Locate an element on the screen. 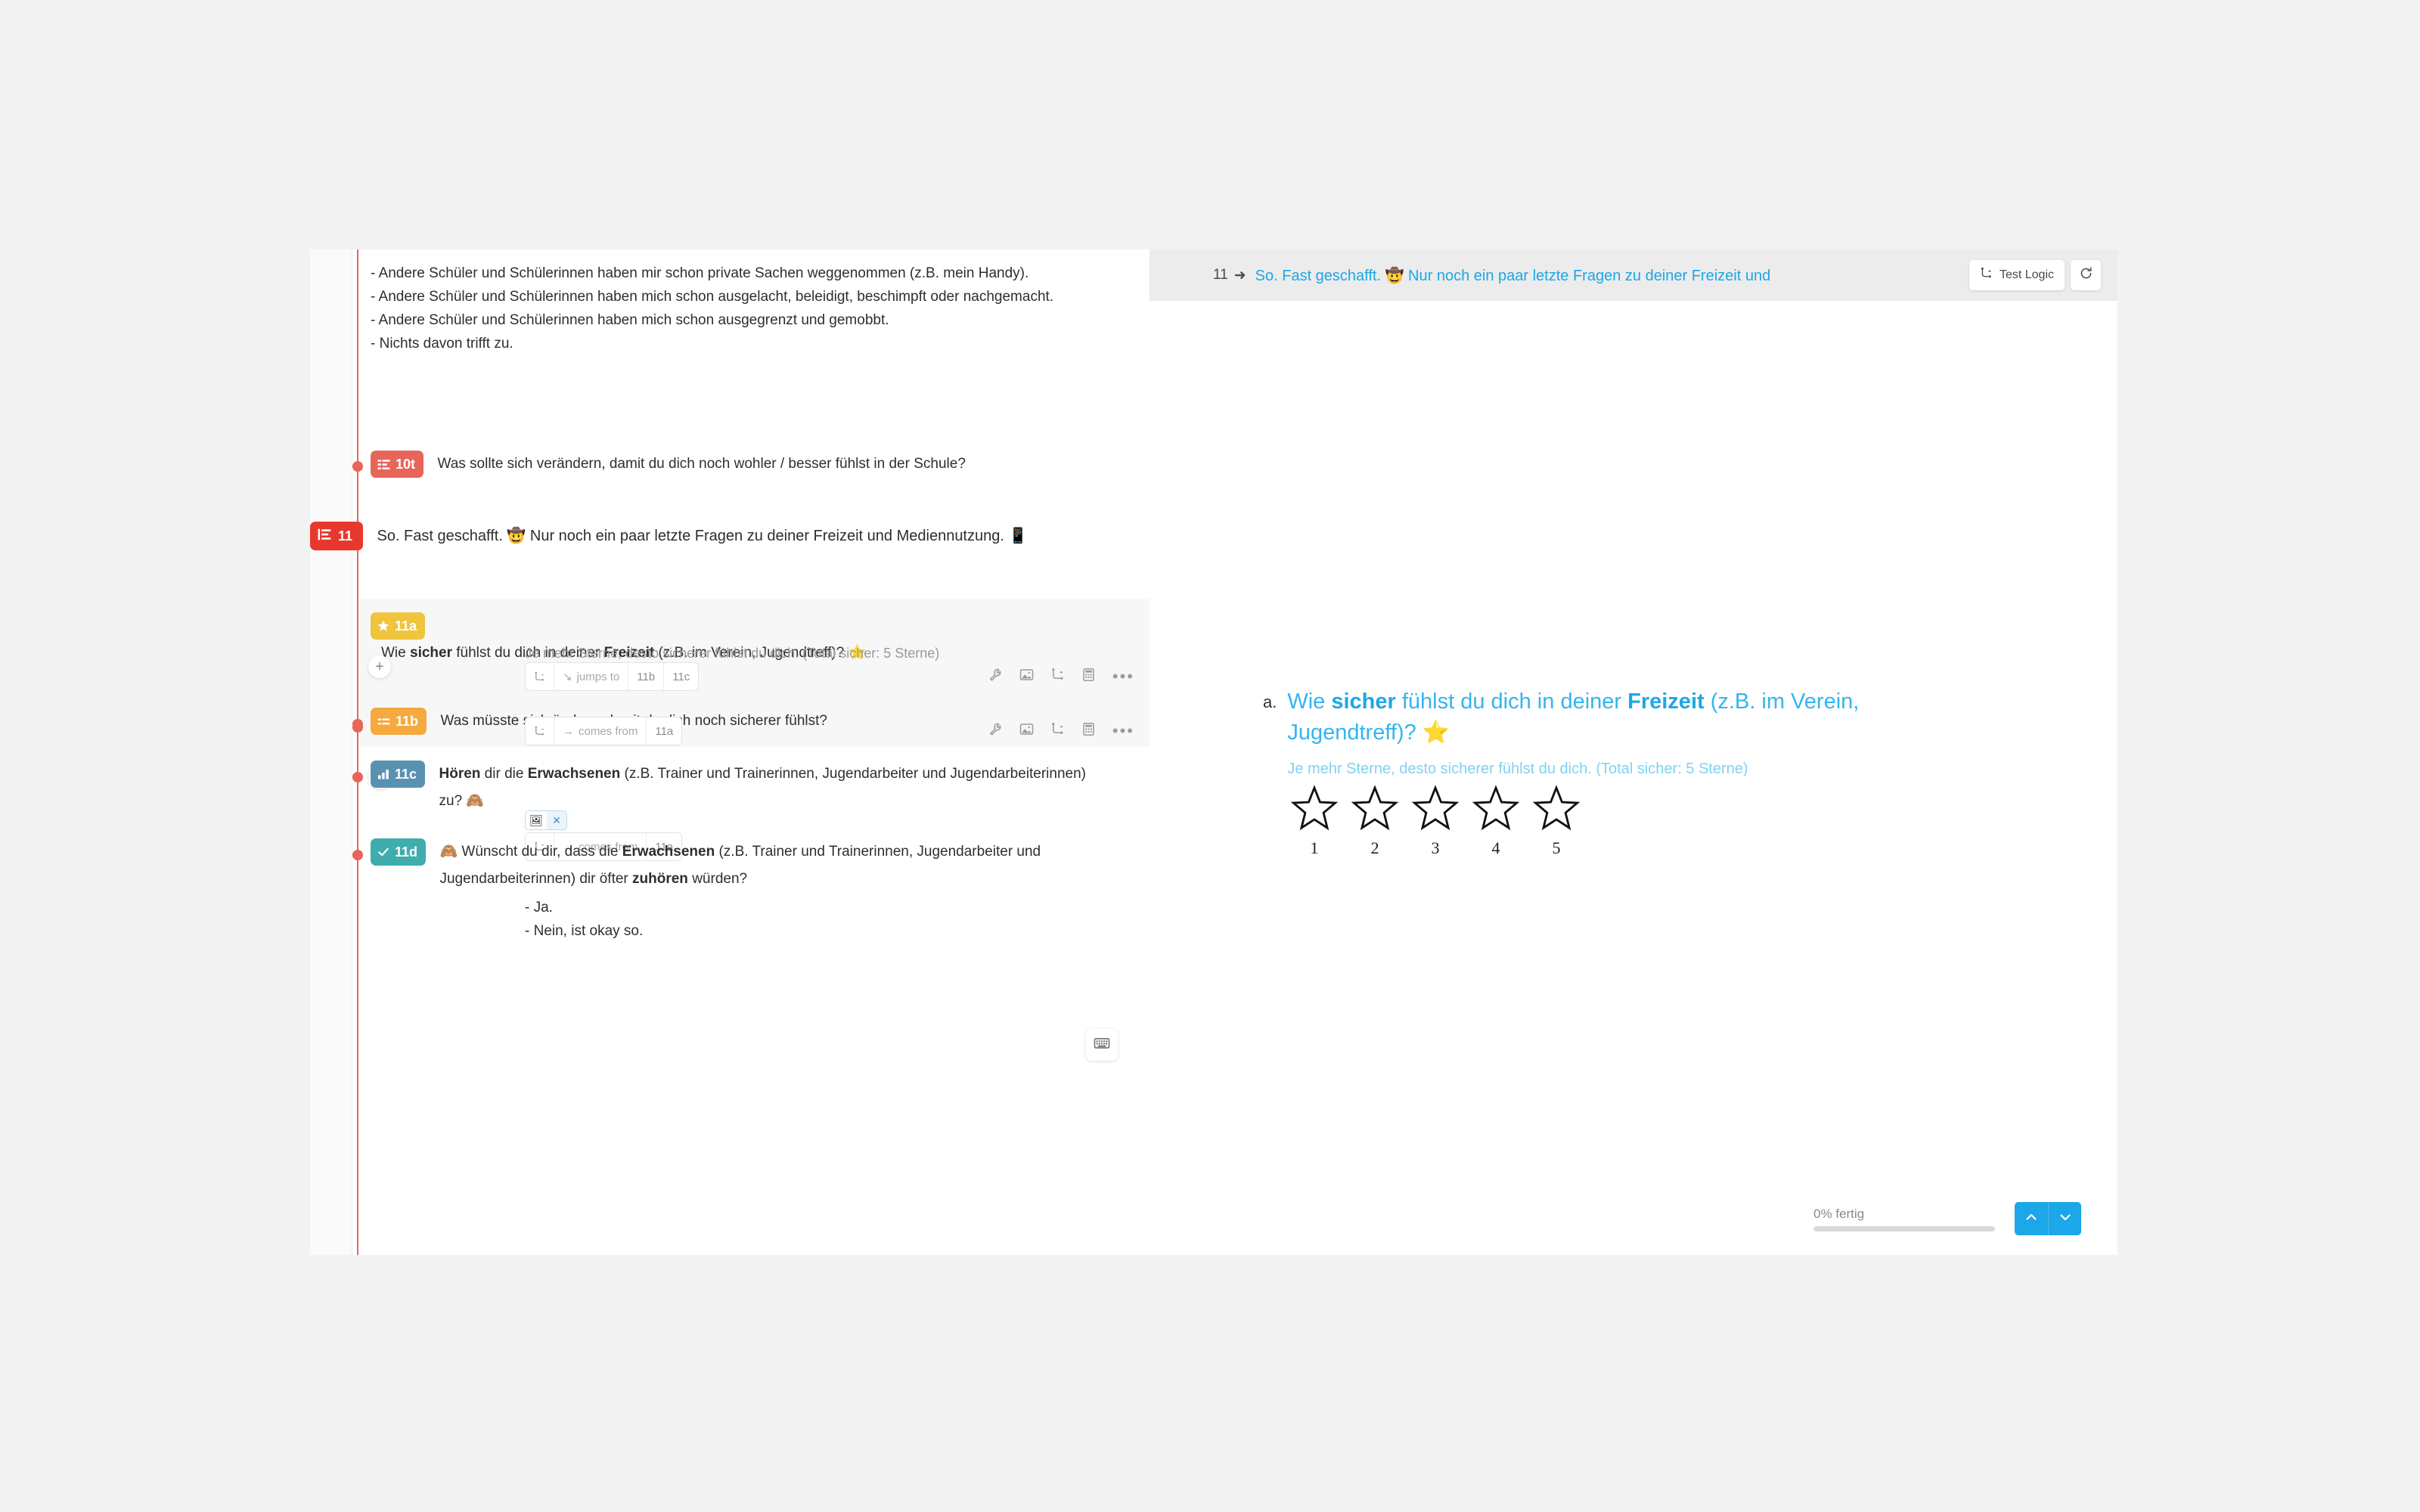  question-badge-11c: 11c is located at coordinates (398, 774).